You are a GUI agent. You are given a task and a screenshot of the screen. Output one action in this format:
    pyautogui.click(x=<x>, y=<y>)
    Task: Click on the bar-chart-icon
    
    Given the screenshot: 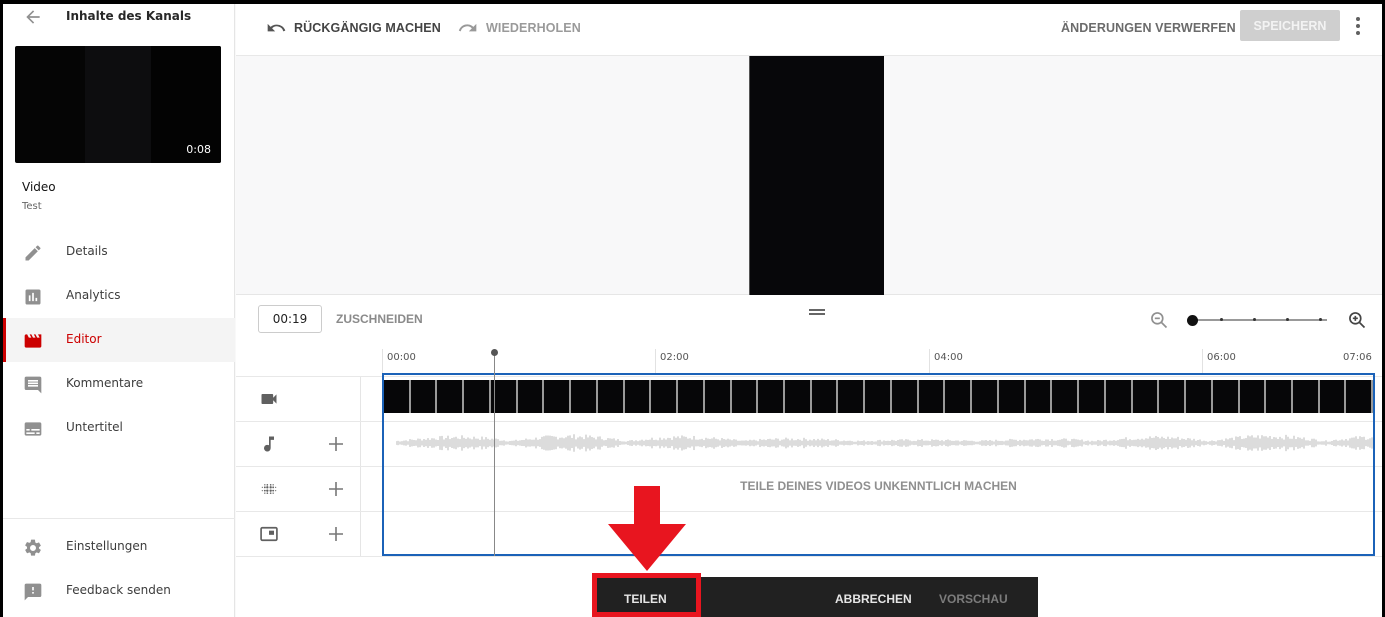 What is the action you would take?
    pyautogui.click(x=33, y=297)
    